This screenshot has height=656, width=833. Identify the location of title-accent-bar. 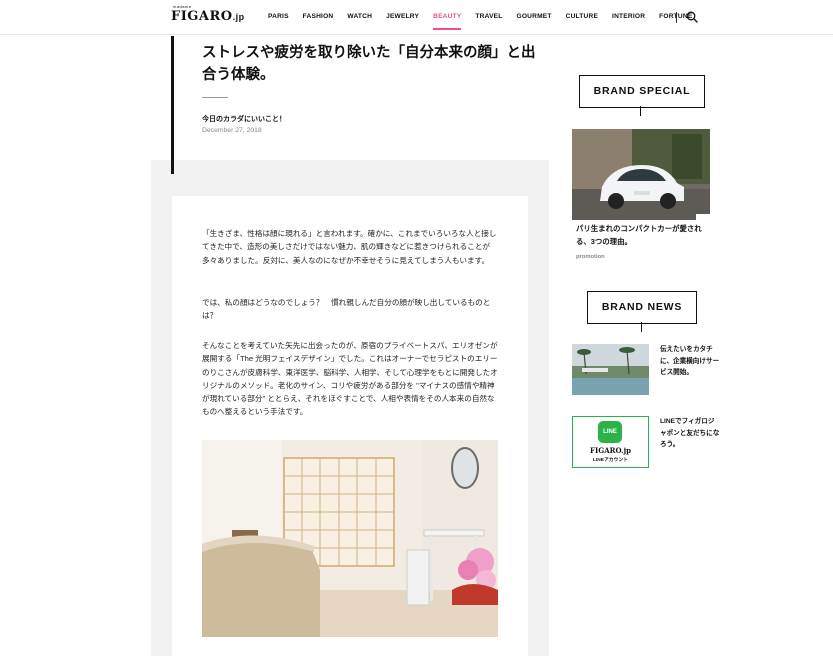
(172, 105).